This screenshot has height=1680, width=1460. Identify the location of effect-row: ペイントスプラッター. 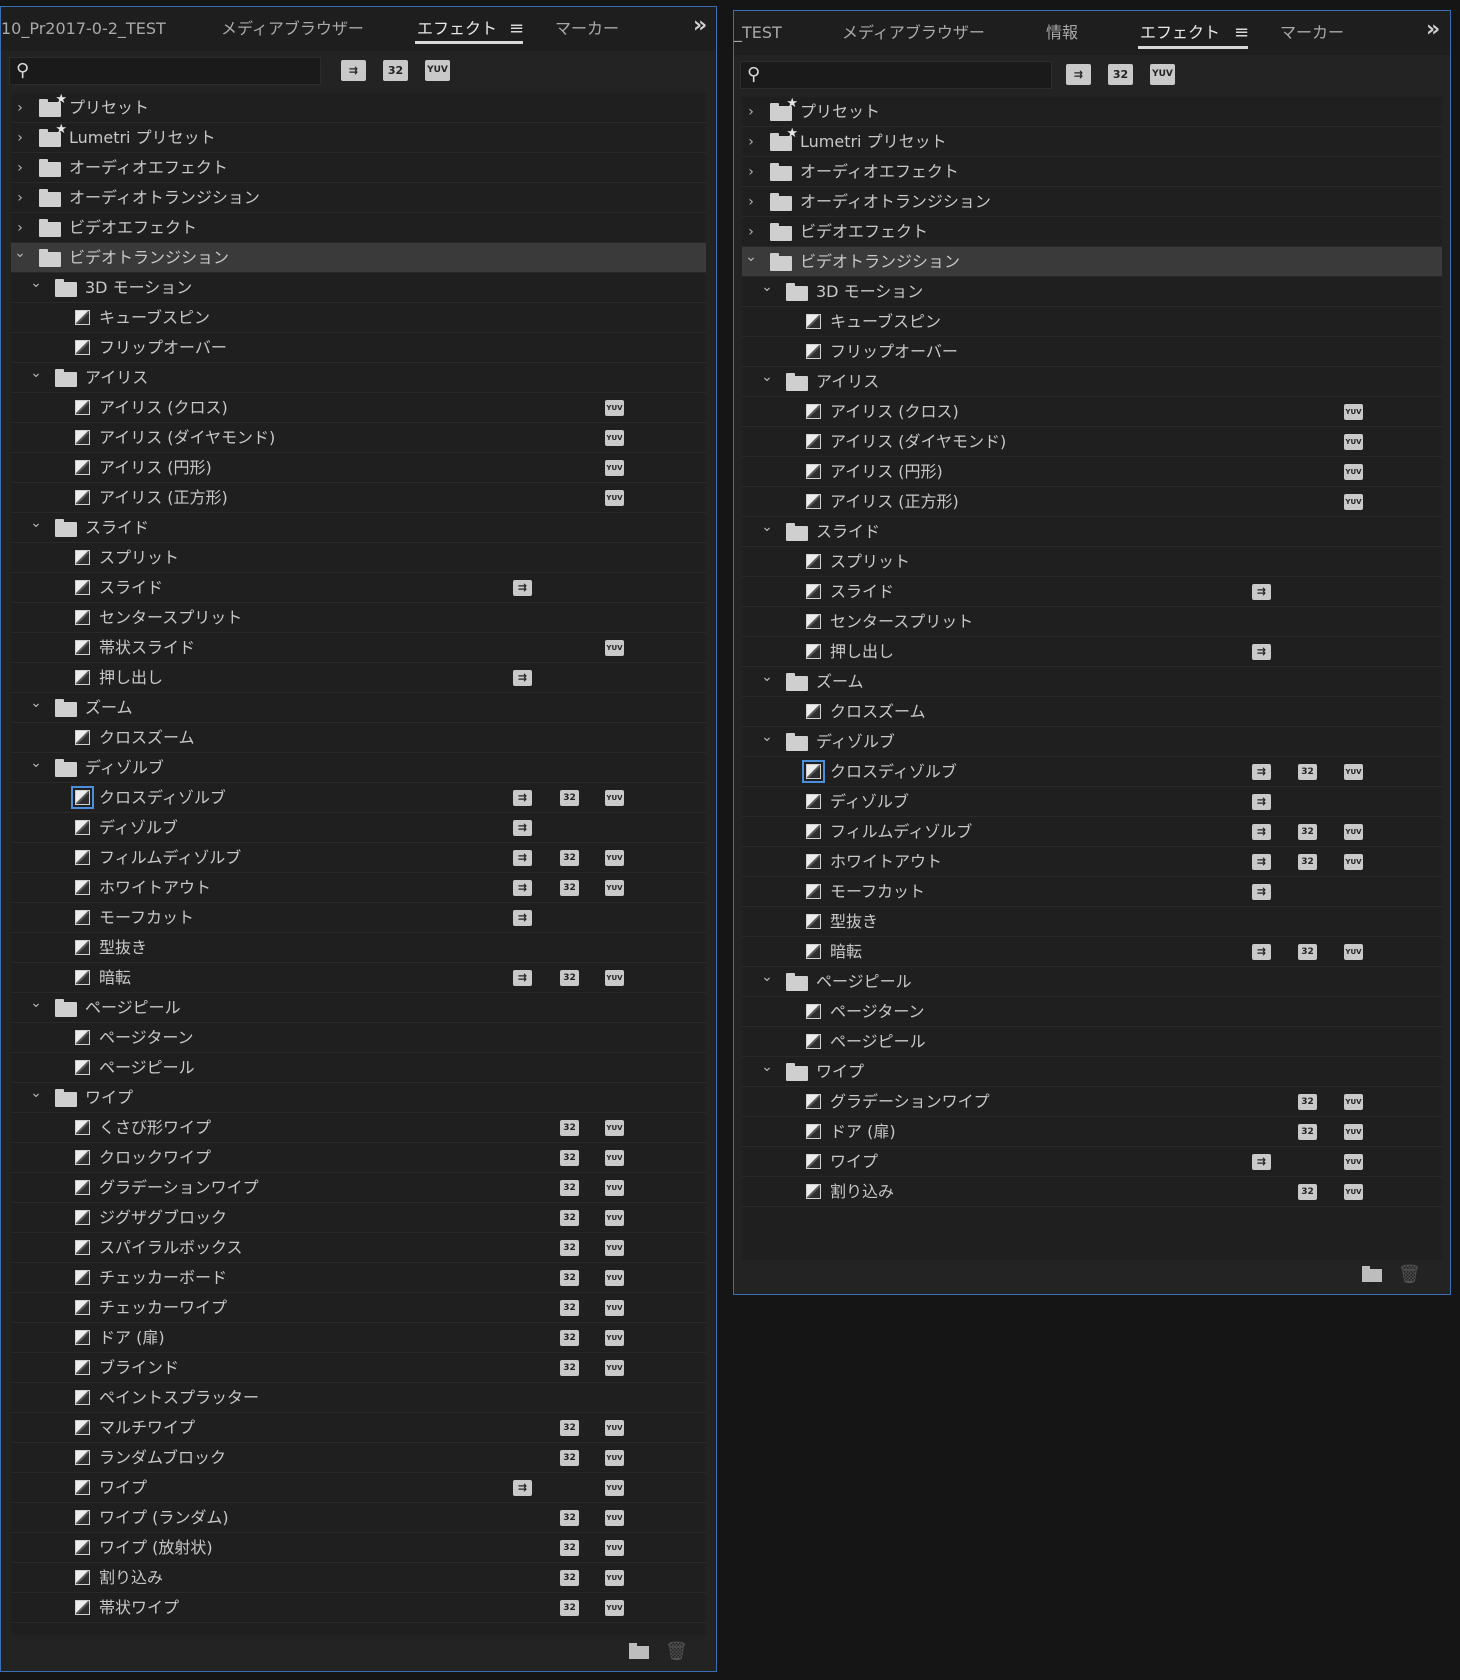
(358, 1398).